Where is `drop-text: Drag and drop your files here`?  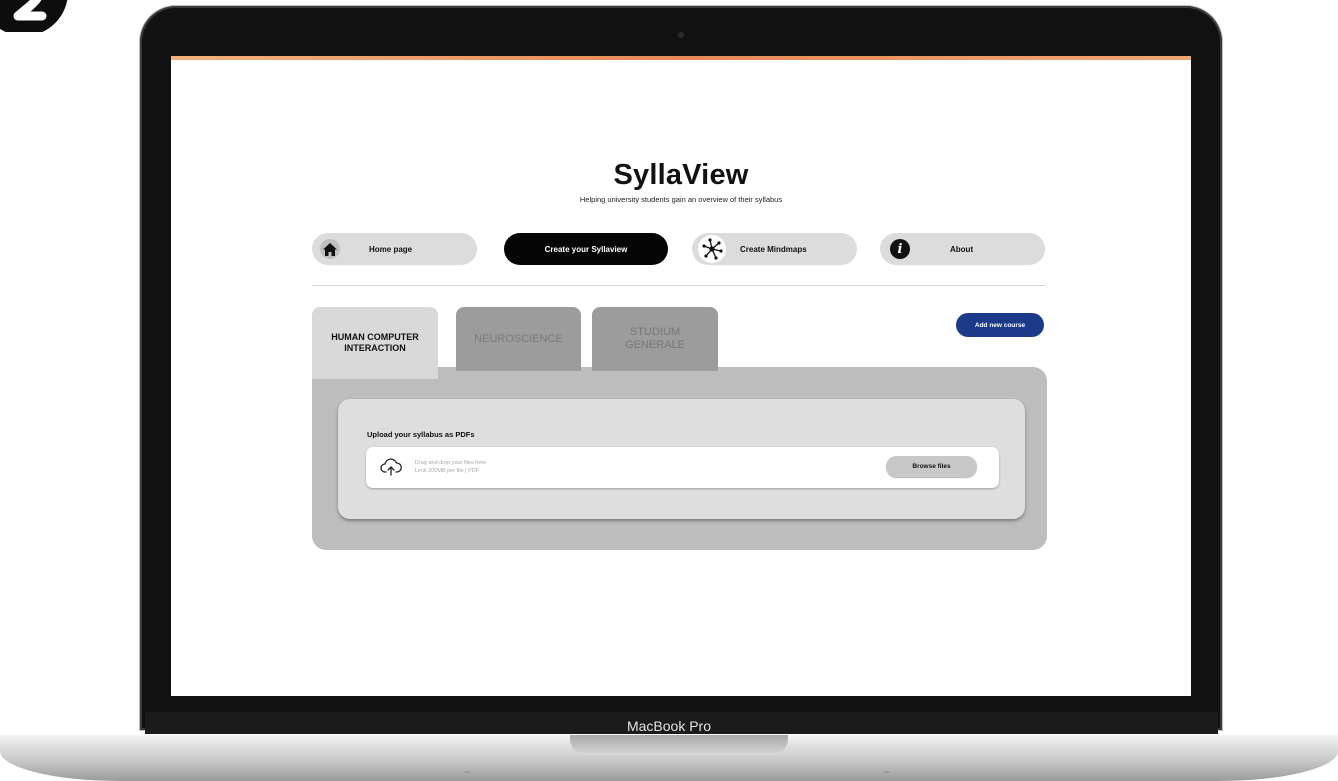 drop-text: Drag and drop your files here is located at coordinates (451, 463).